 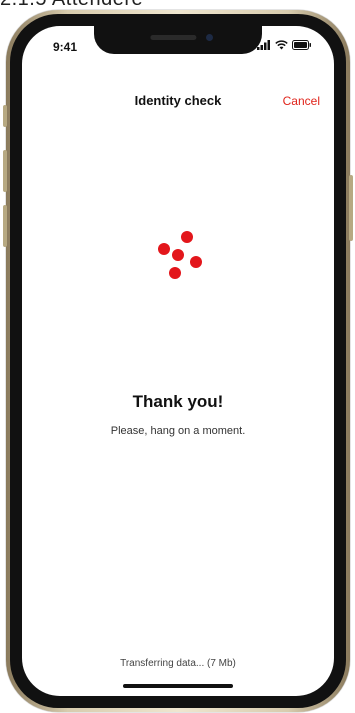 What do you see at coordinates (301, 45) in the screenshot?
I see `battery-icon` at bounding box center [301, 45].